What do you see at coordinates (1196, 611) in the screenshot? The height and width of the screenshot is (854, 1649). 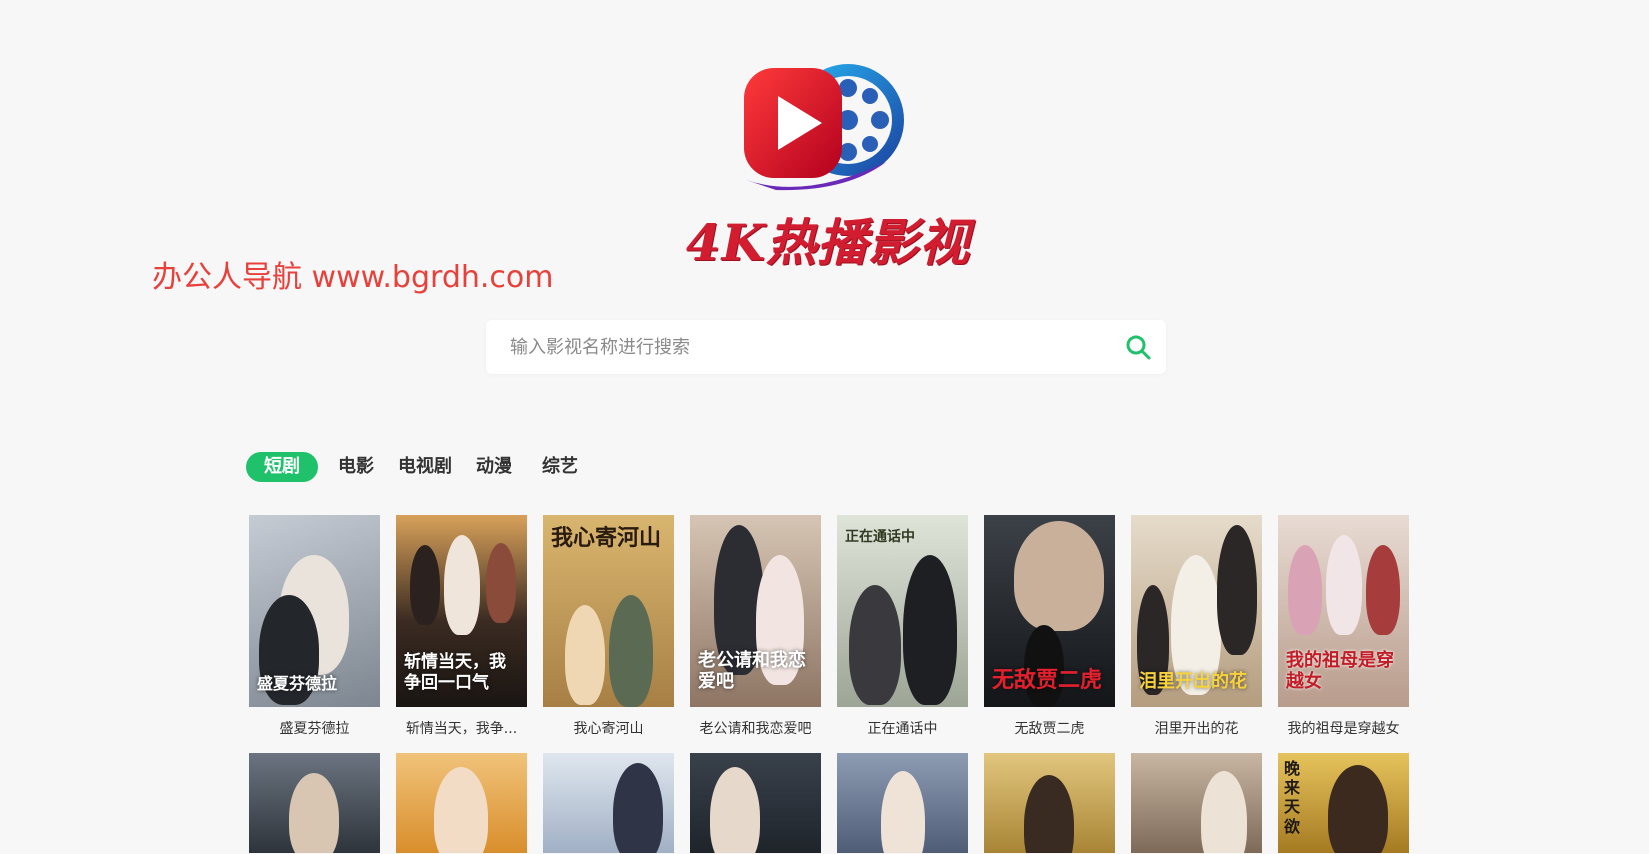 I see `poster-image: 泪里开出的花` at bounding box center [1196, 611].